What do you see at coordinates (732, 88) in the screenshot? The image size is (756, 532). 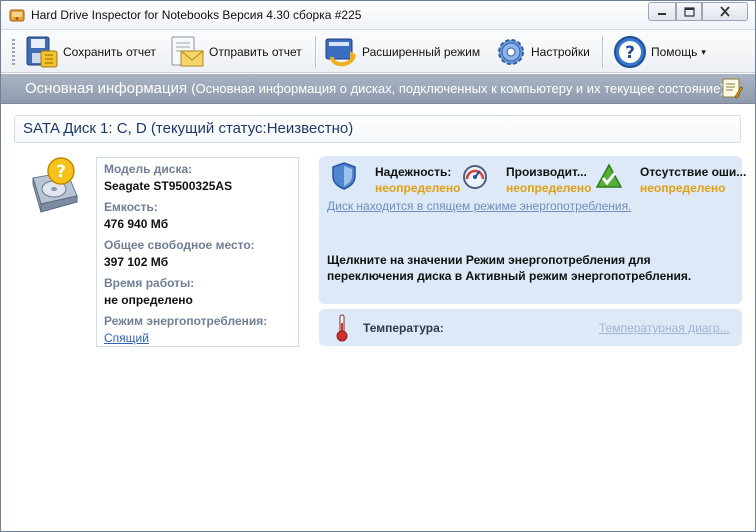 I see `notes-icon` at bounding box center [732, 88].